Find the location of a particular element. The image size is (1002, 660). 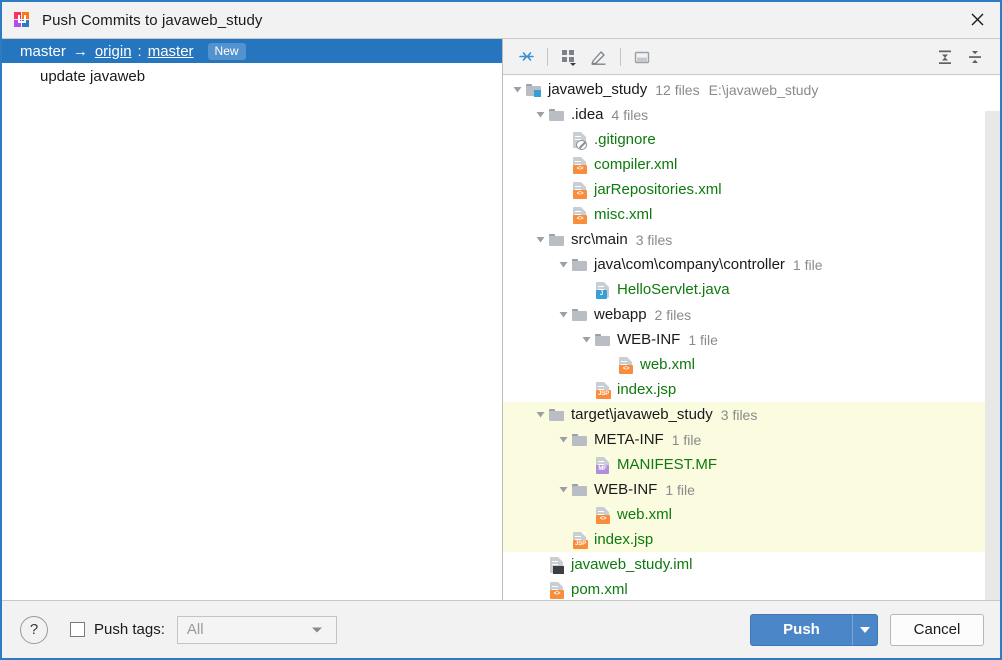

vertical-scrollbar is located at coordinates (992, 355).